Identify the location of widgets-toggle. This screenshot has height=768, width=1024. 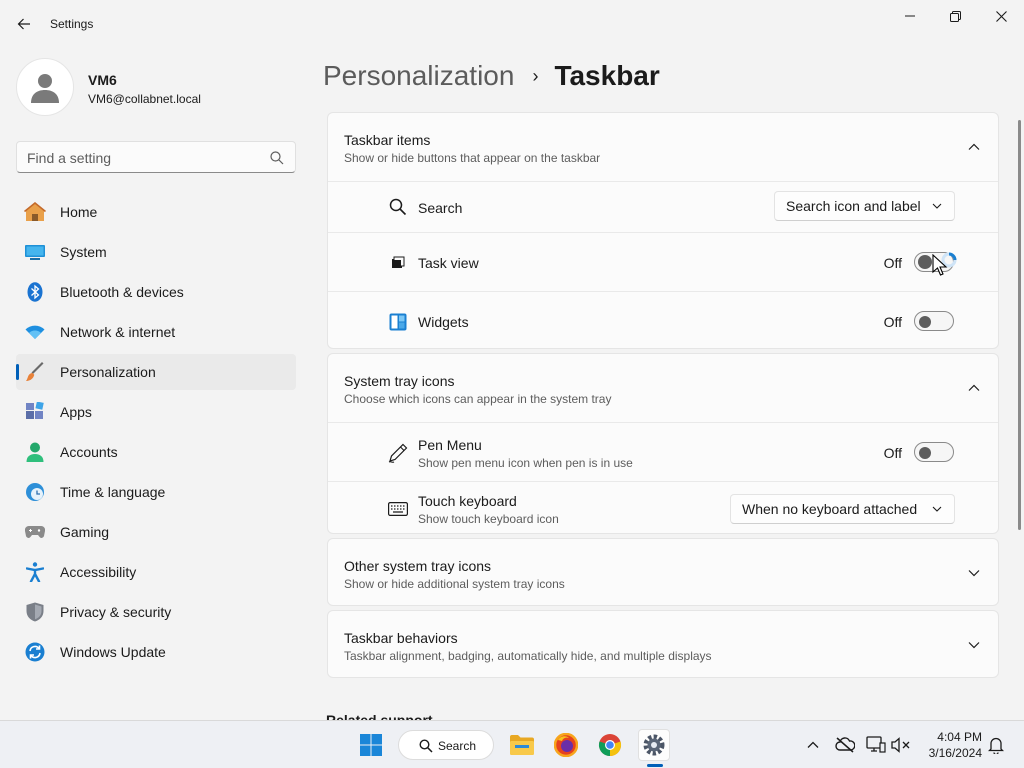
(934, 321).